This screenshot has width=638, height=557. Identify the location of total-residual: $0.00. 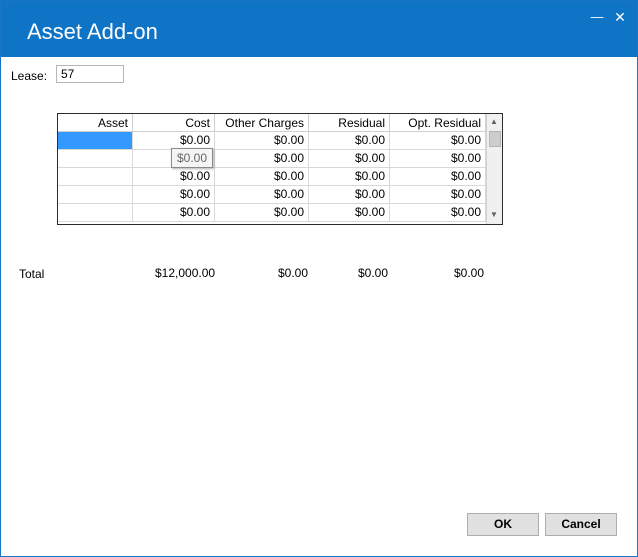
(373, 273).